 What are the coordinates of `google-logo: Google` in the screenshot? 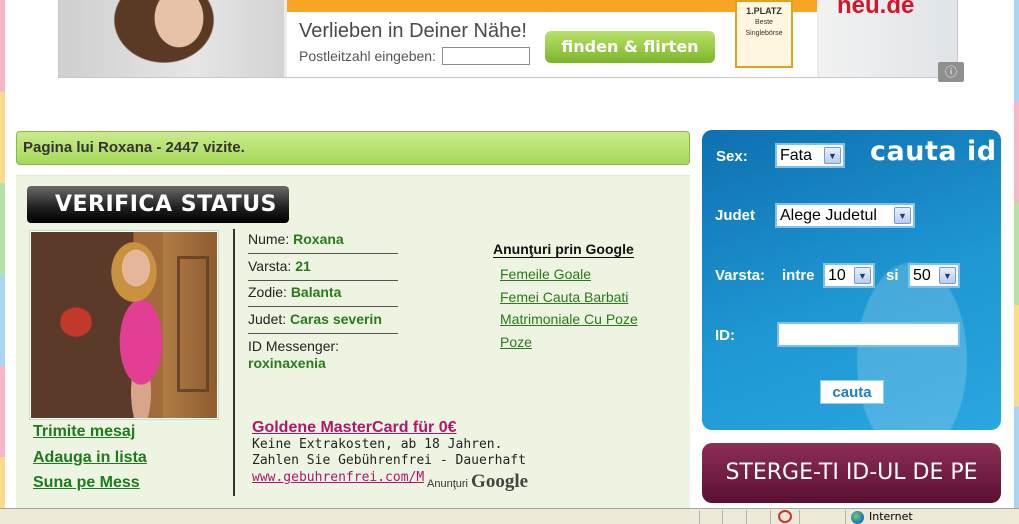 It's located at (500, 481).